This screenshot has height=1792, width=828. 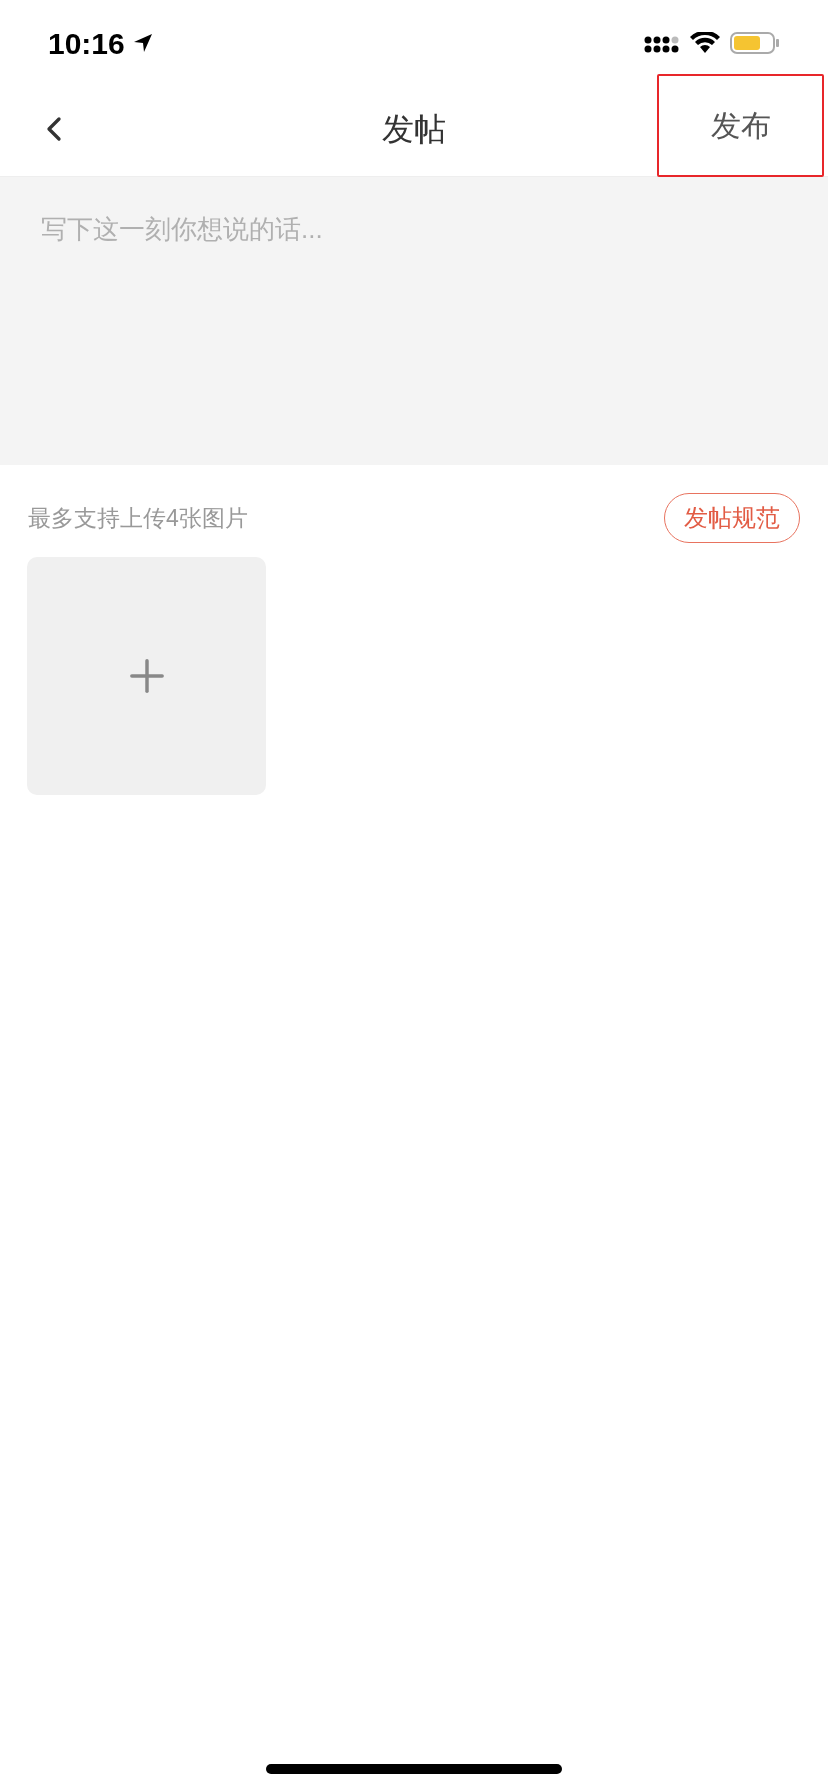 I want to click on status-time: 10:16, so click(x=86, y=43).